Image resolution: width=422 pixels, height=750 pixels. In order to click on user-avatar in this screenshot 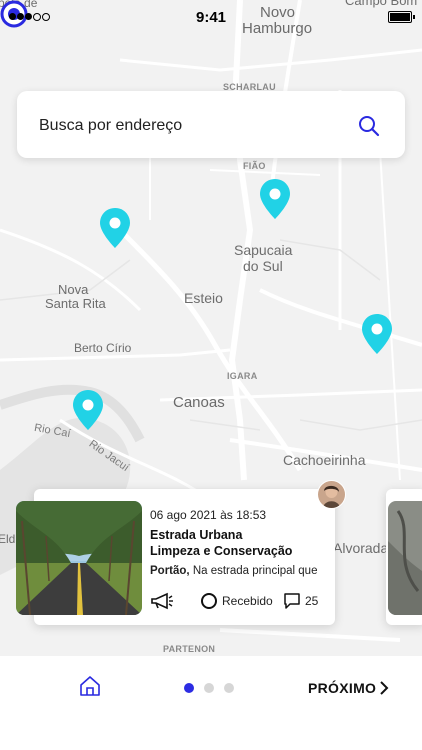, I will do `click(331, 494)`.